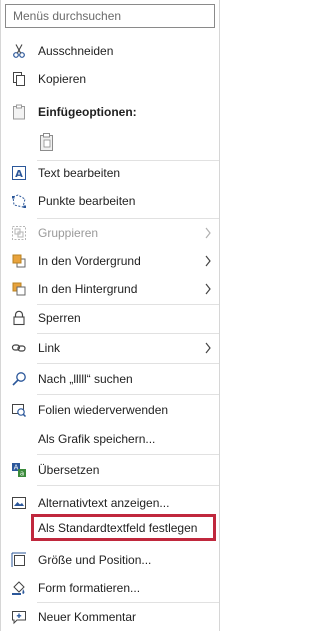  Describe the element at coordinates (19, 588) in the screenshot. I see `format-shape-icon` at that location.